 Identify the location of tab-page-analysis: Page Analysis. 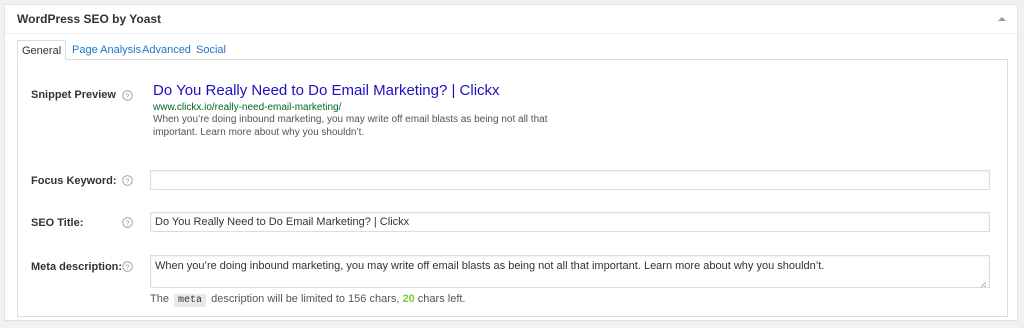
(106, 50).